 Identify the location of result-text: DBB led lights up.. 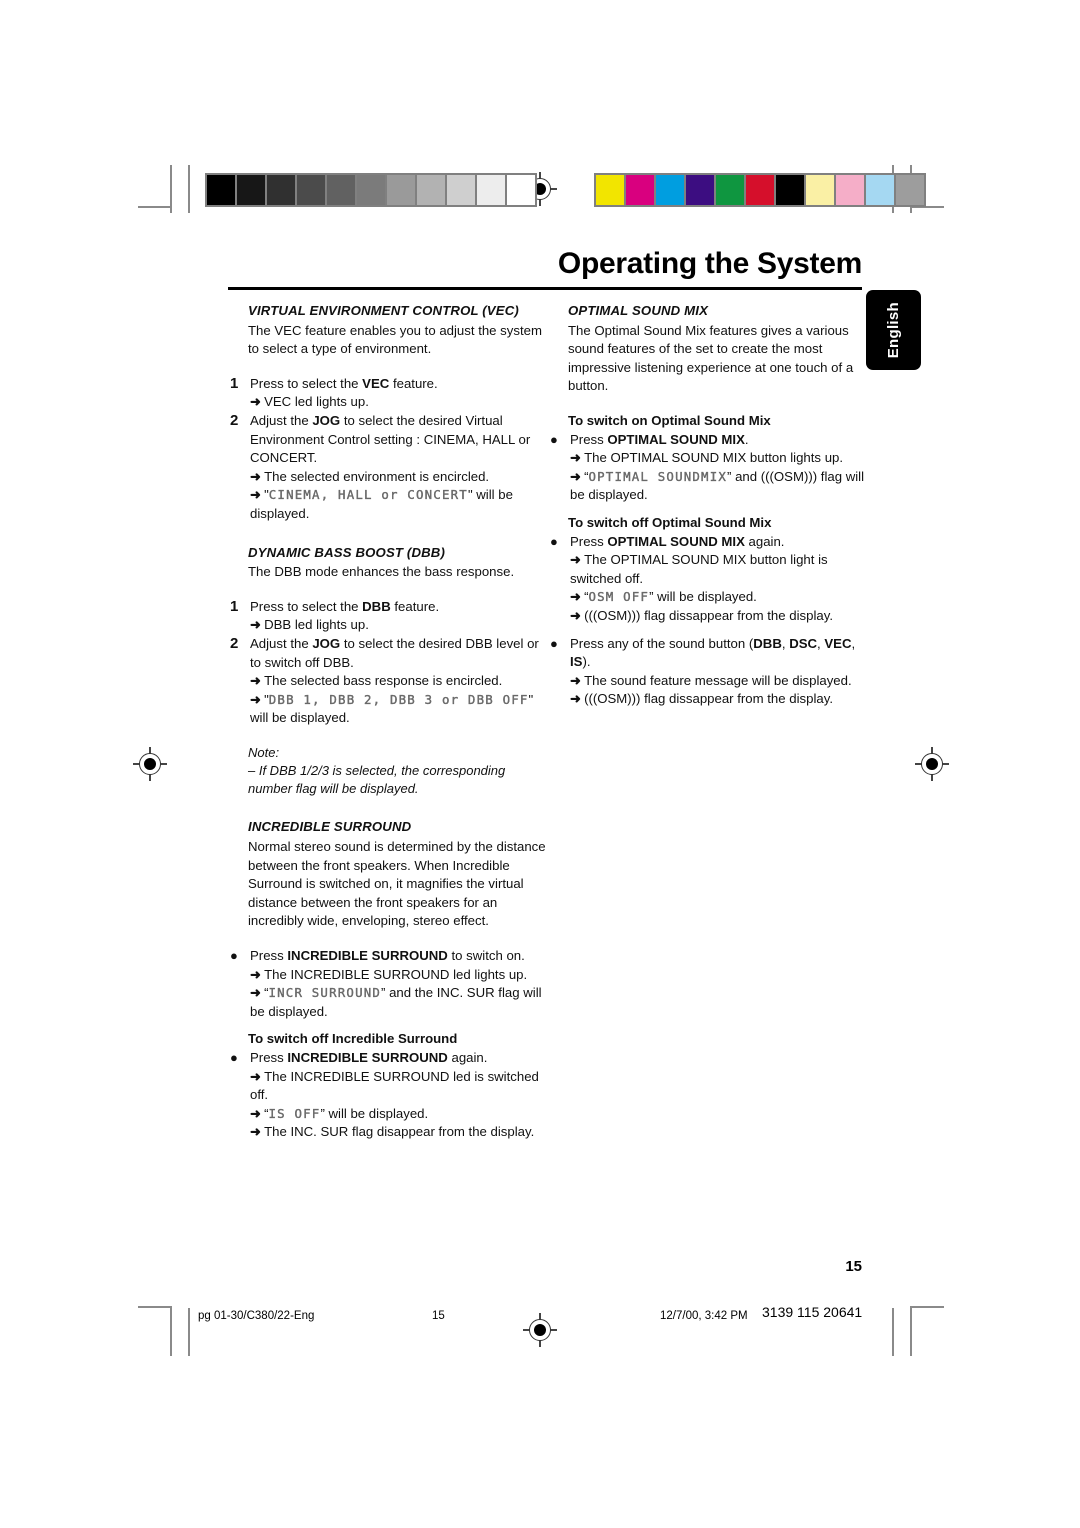
(316, 625).